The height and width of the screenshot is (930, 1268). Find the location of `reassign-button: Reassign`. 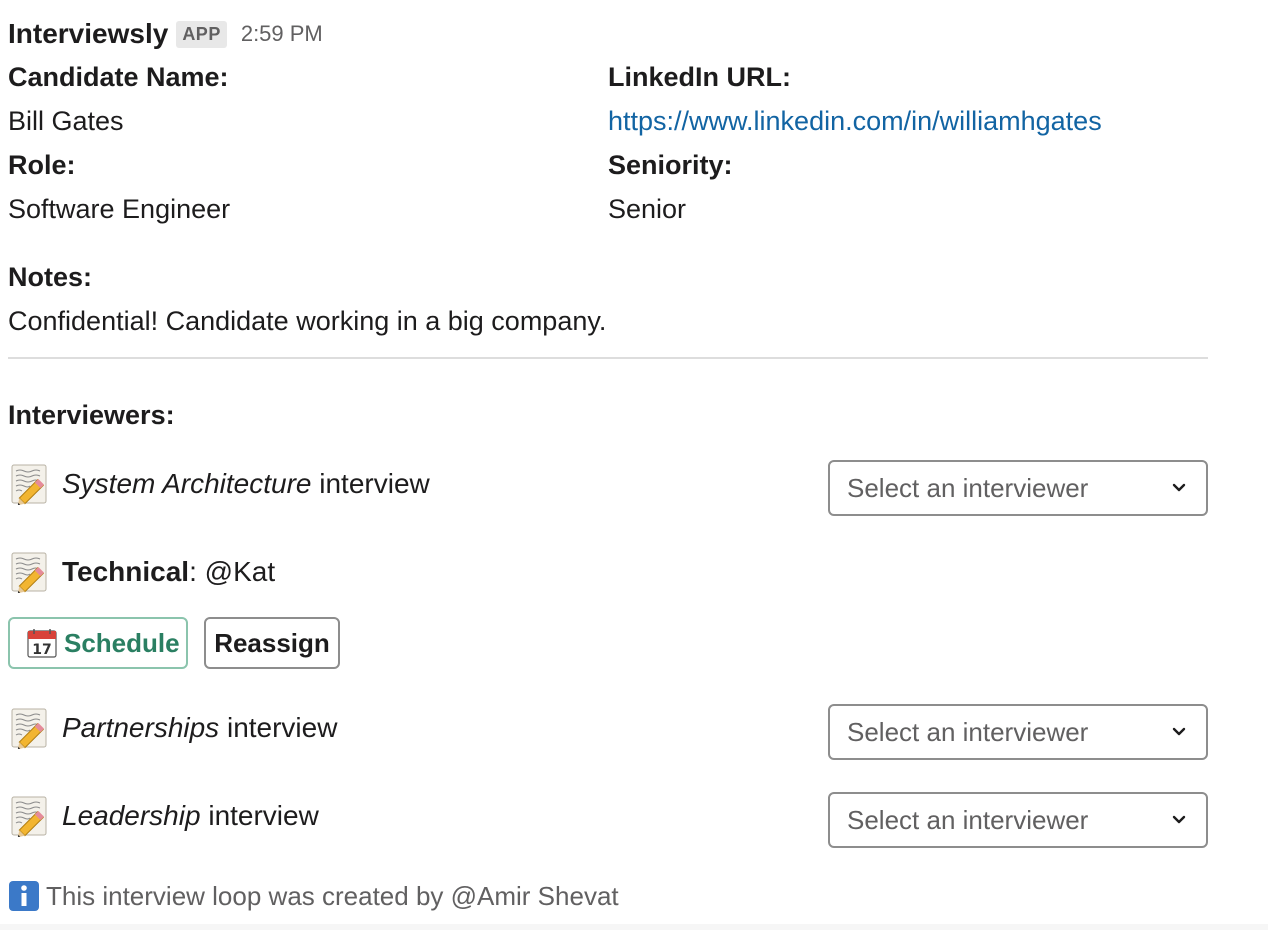

reassign-button: Reassign is located at coordinates (272, 643).